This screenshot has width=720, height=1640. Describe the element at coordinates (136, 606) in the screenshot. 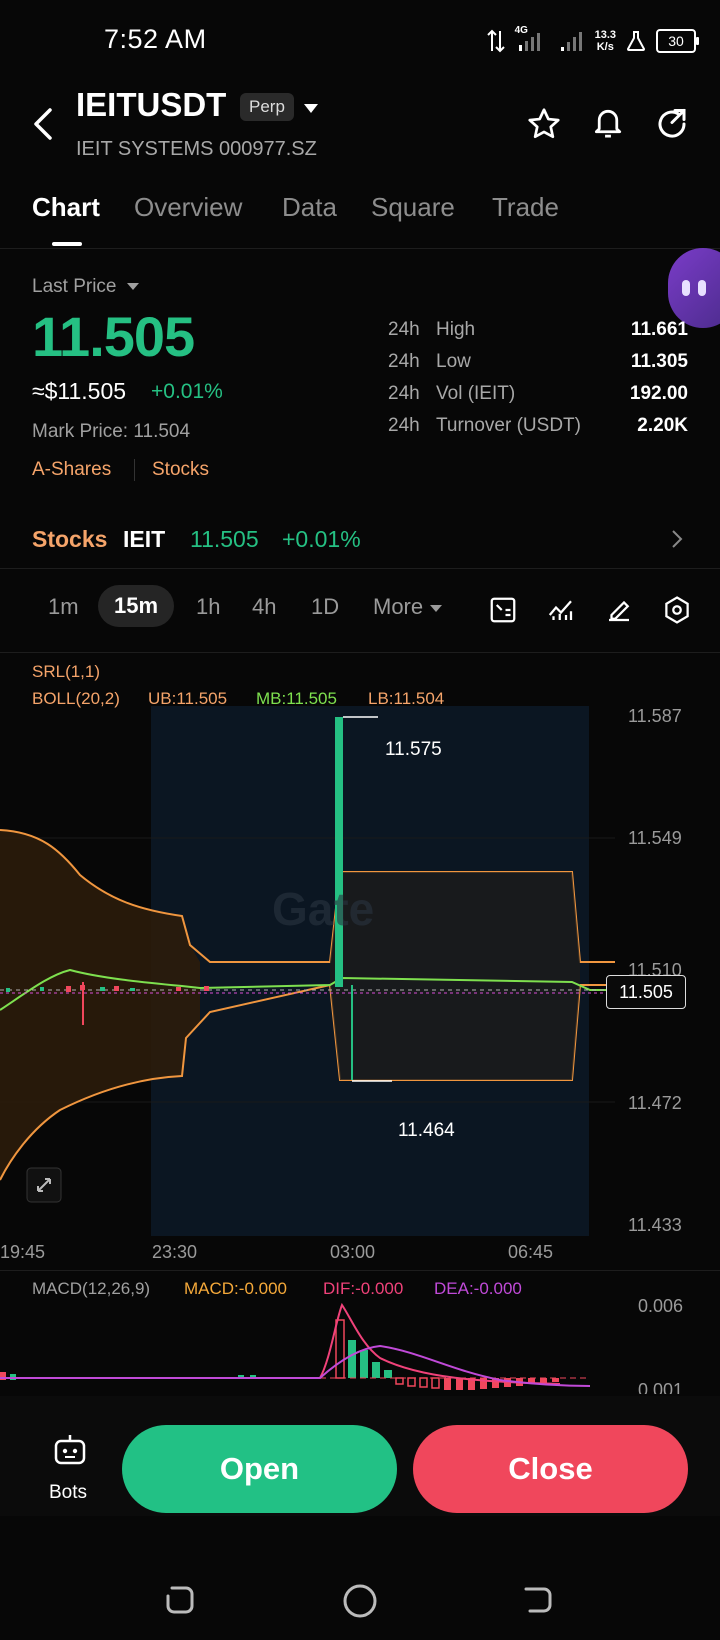

I see `interval-15m: 15m` at that location.